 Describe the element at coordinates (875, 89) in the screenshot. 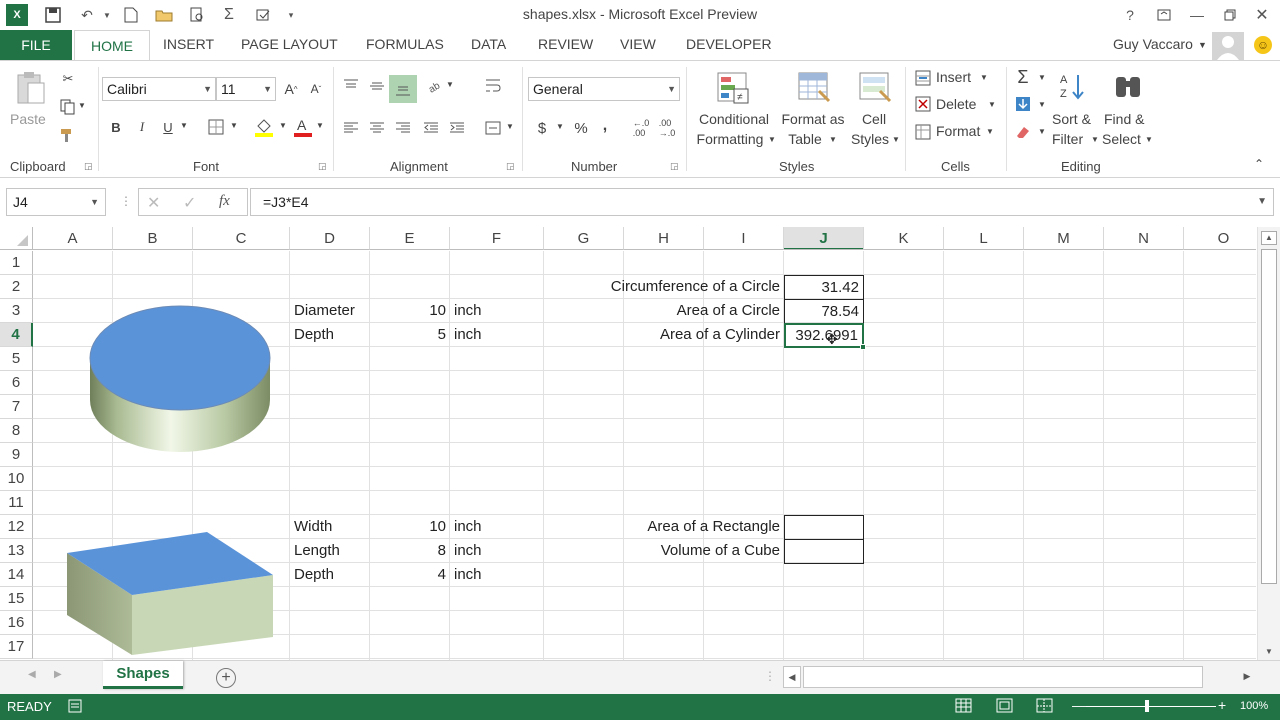

I see `cell-styles-icon` at that location.